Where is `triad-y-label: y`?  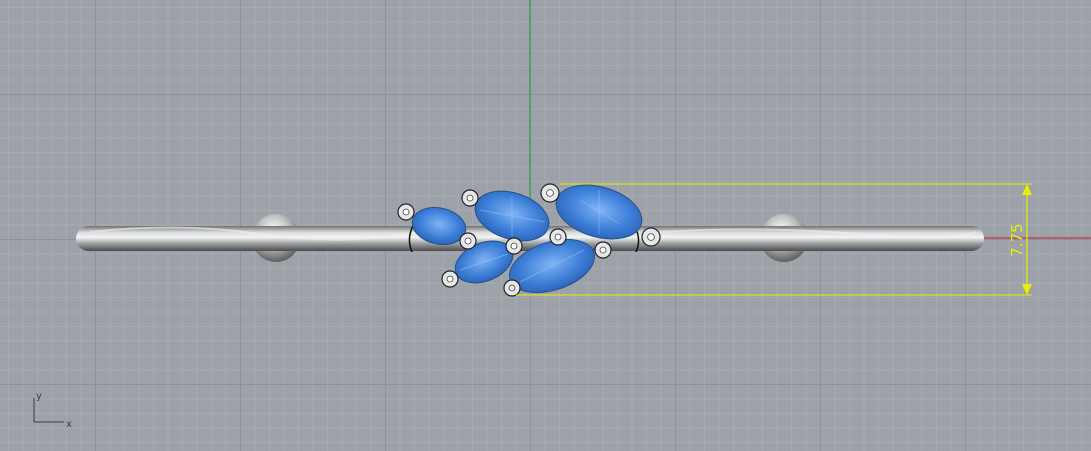 triad-y-label: y is located at coordinates (39, 396).